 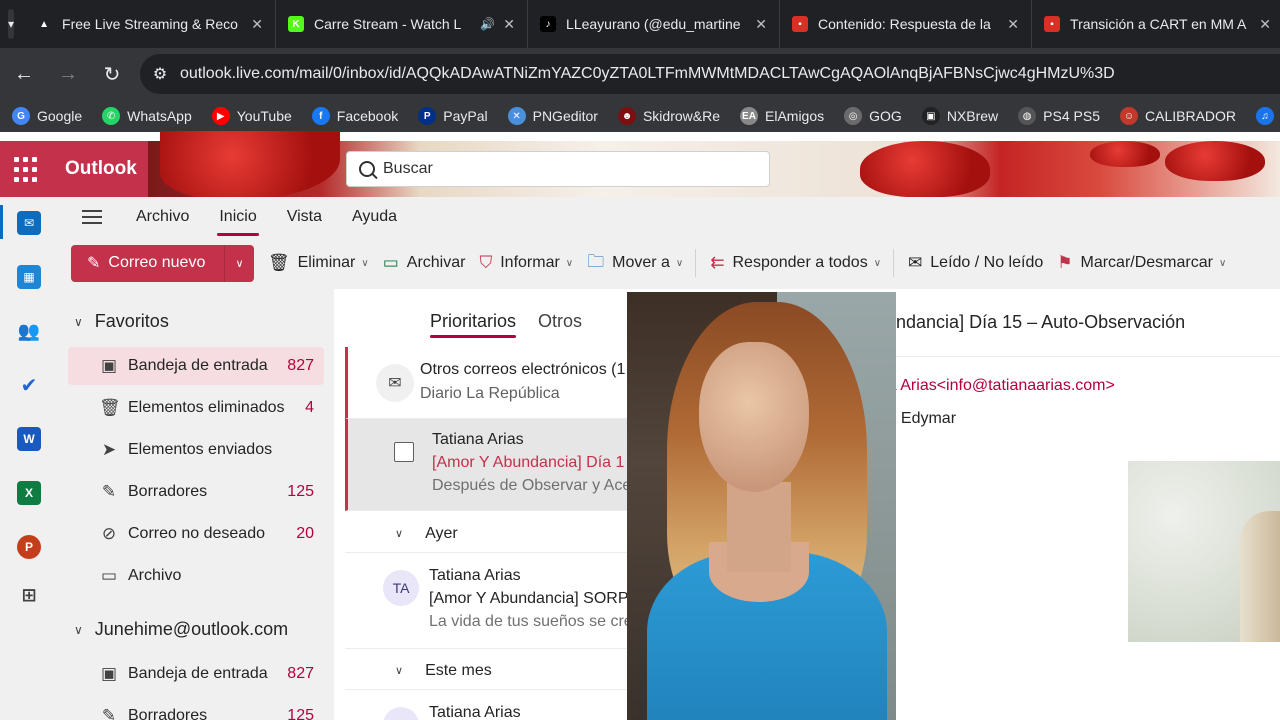 I want to click on site-settings-icon: ⚙, so click(x=160, y=74).